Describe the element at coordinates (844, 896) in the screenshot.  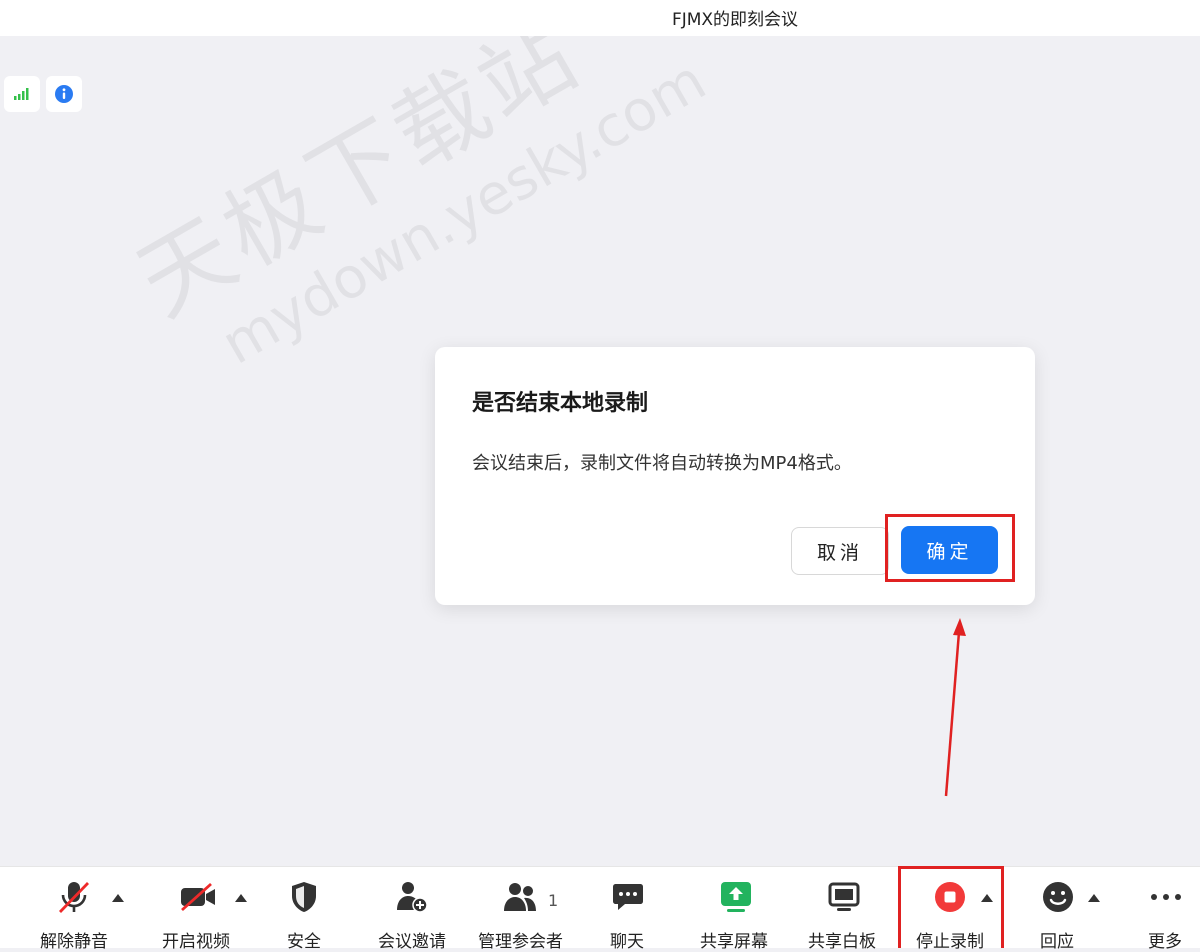
I see `whiteboard-icon` at that location.